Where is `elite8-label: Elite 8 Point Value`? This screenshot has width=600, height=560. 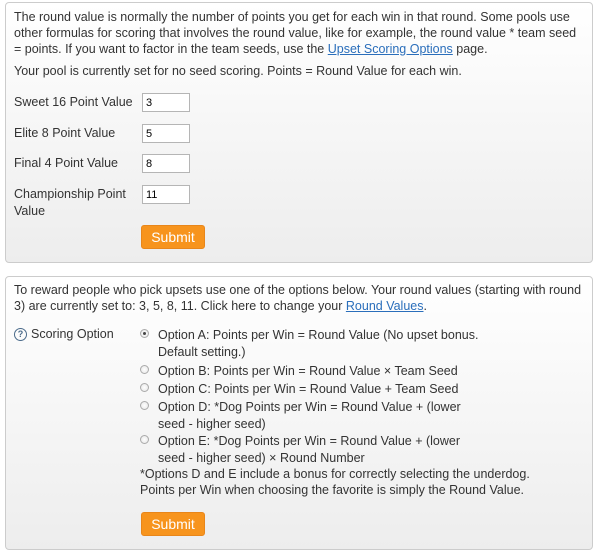
elite8-label: Elite 8 Point Value is located at coordinates (65, 133).